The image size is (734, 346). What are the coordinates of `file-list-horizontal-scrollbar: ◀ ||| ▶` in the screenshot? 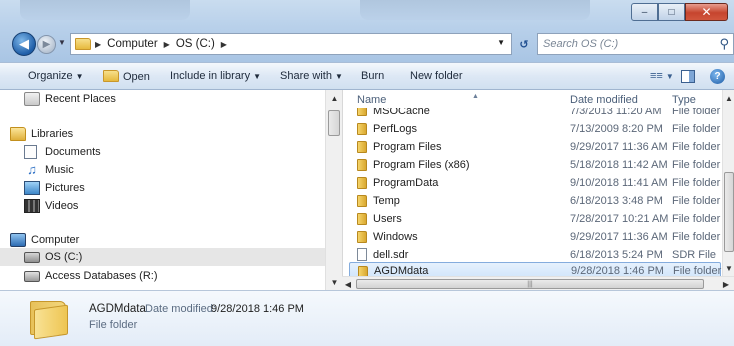 It's located at (538, 283).